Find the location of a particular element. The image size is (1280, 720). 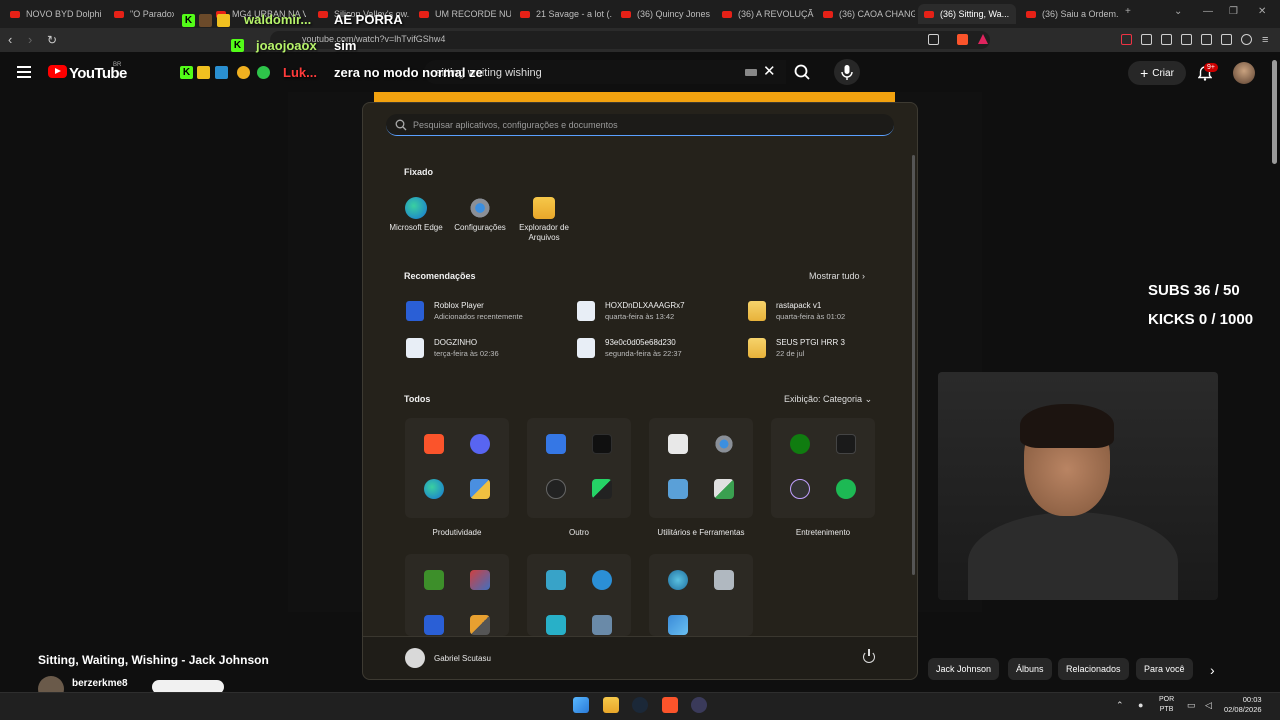

new-tab-button: + is located at coordinates (1128, 11).